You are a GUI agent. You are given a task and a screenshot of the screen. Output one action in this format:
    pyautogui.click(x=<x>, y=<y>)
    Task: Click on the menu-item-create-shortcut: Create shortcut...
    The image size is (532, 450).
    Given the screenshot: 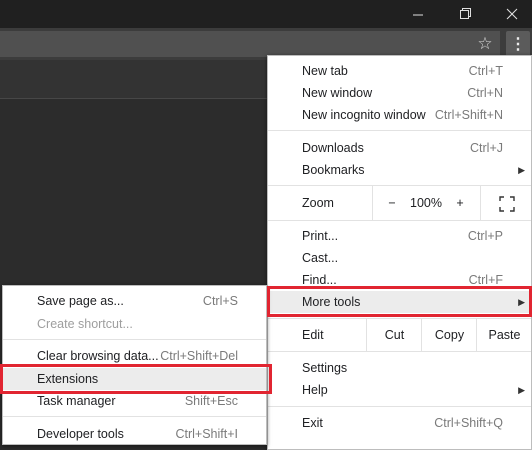 What is the action you would take?
    pyautogui.click(x=134, y=324)
    